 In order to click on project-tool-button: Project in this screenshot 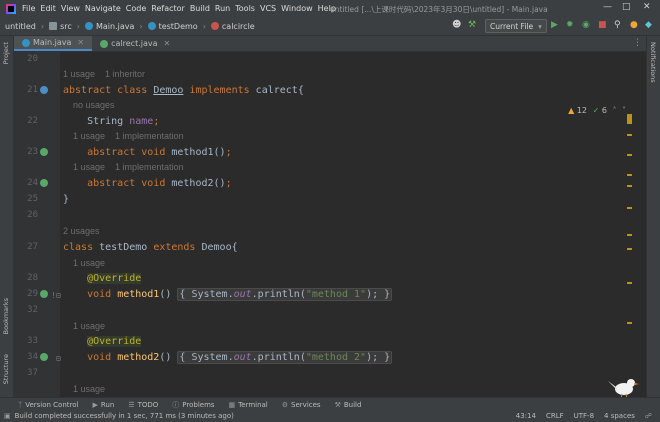, I will do `click(6, 53)`.